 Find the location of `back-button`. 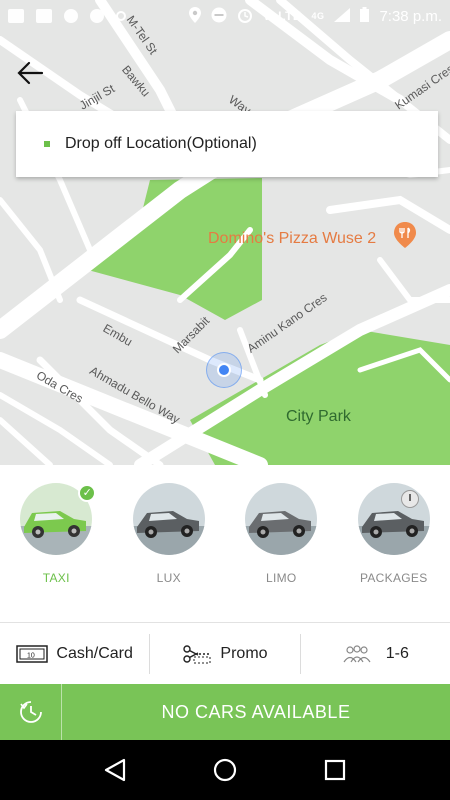

back-button is located at coordinates (31, 73).